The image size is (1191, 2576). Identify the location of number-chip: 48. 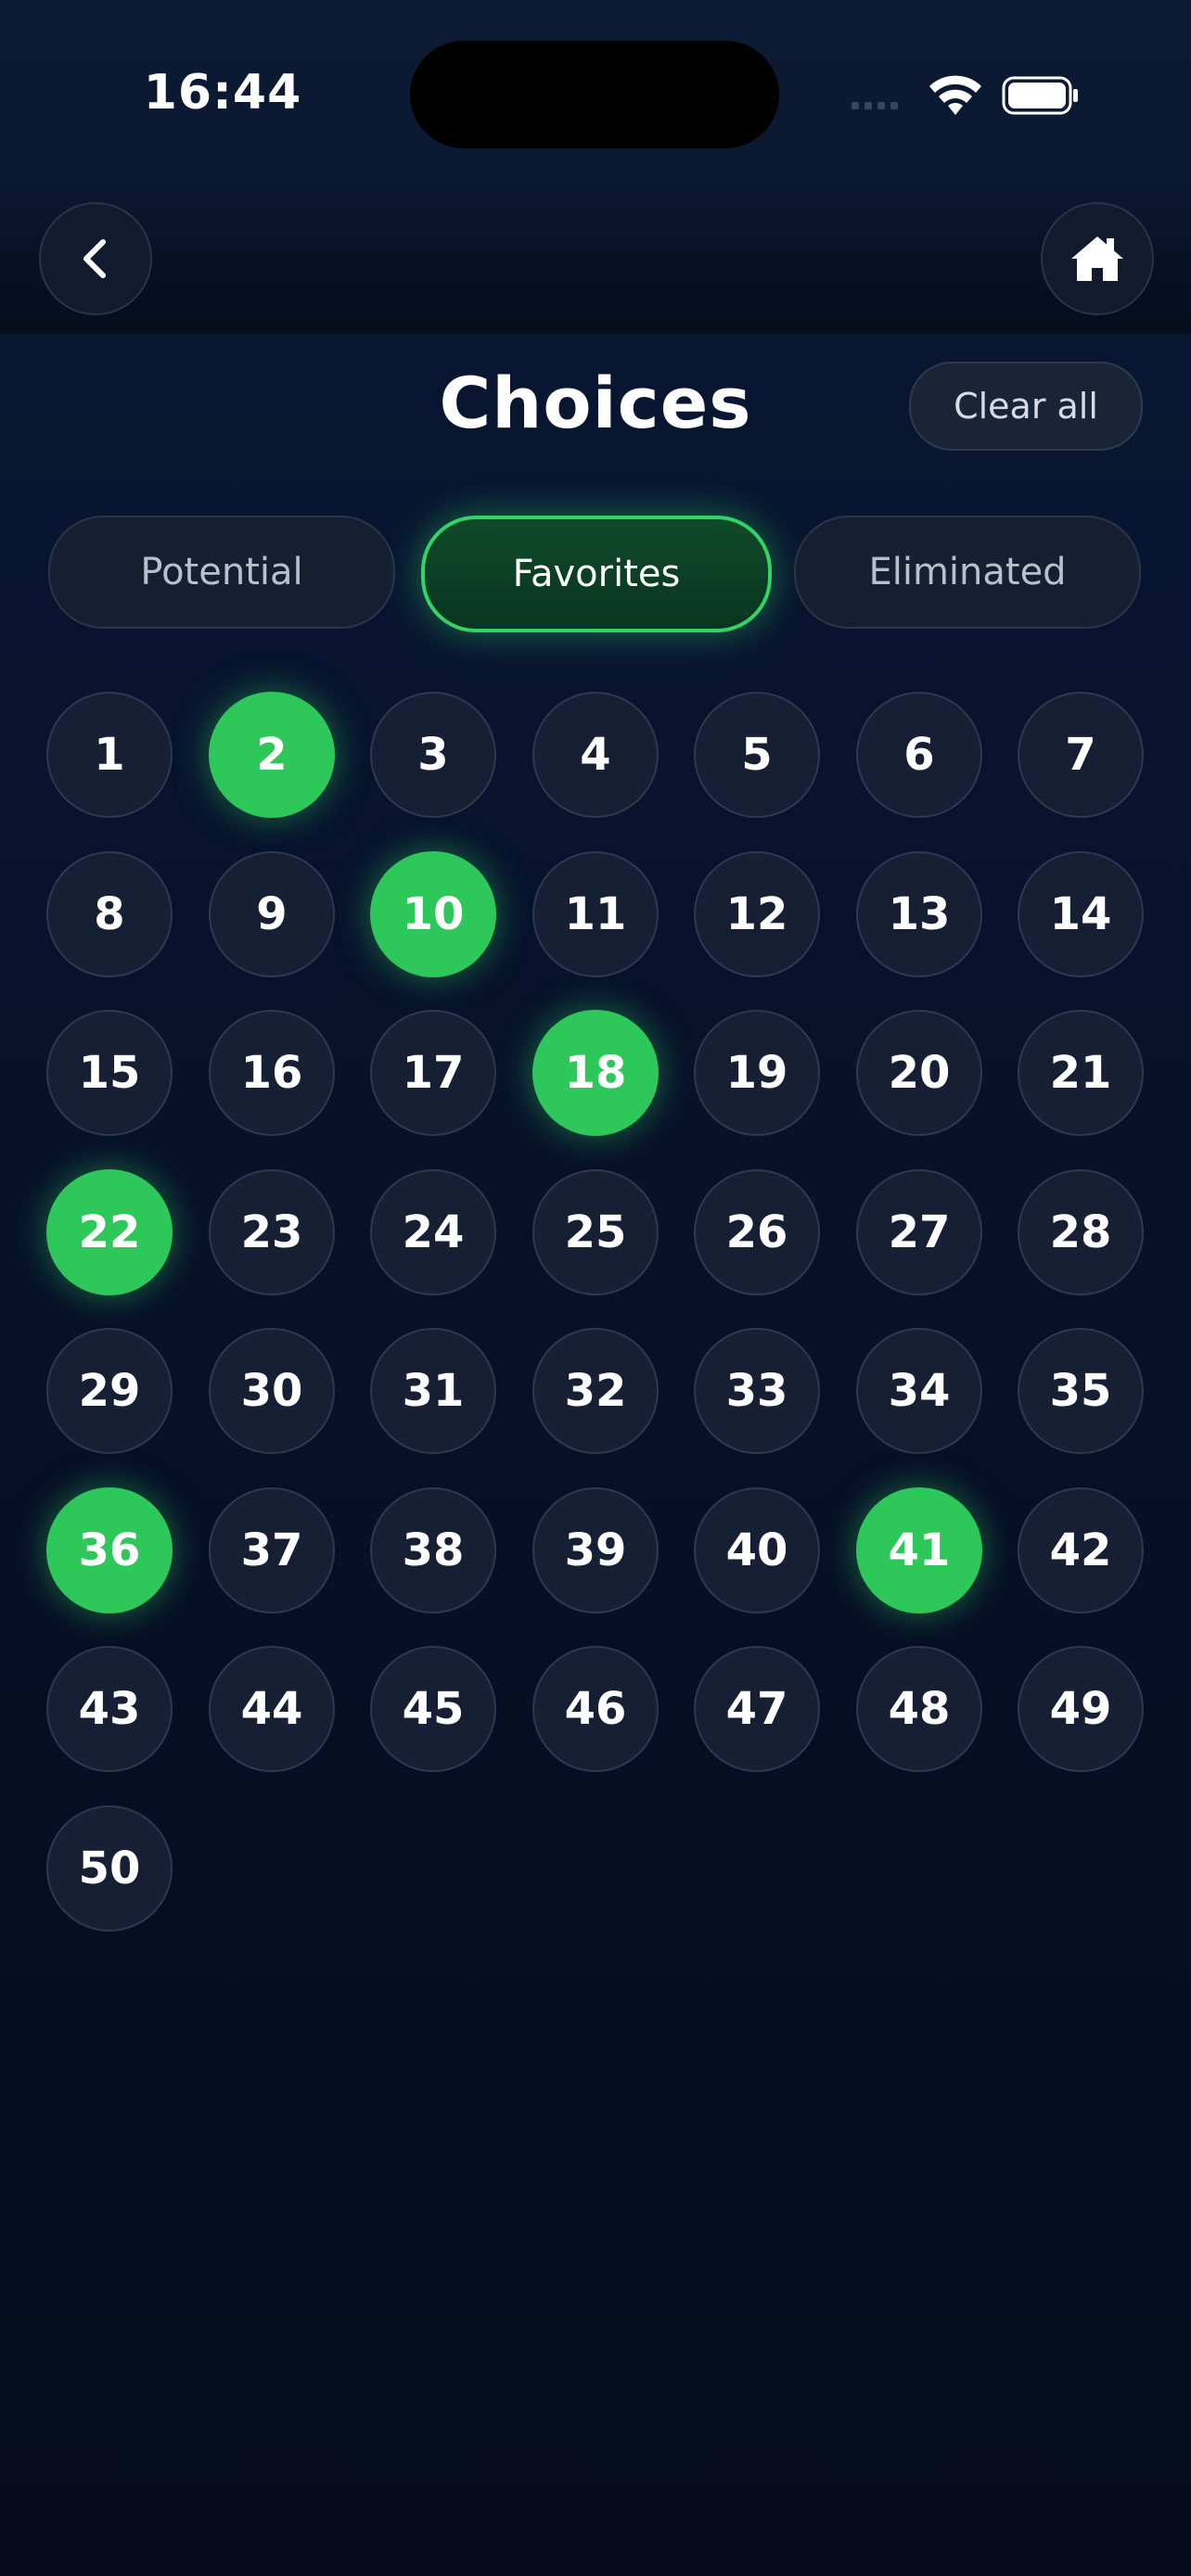
(919, 1709).